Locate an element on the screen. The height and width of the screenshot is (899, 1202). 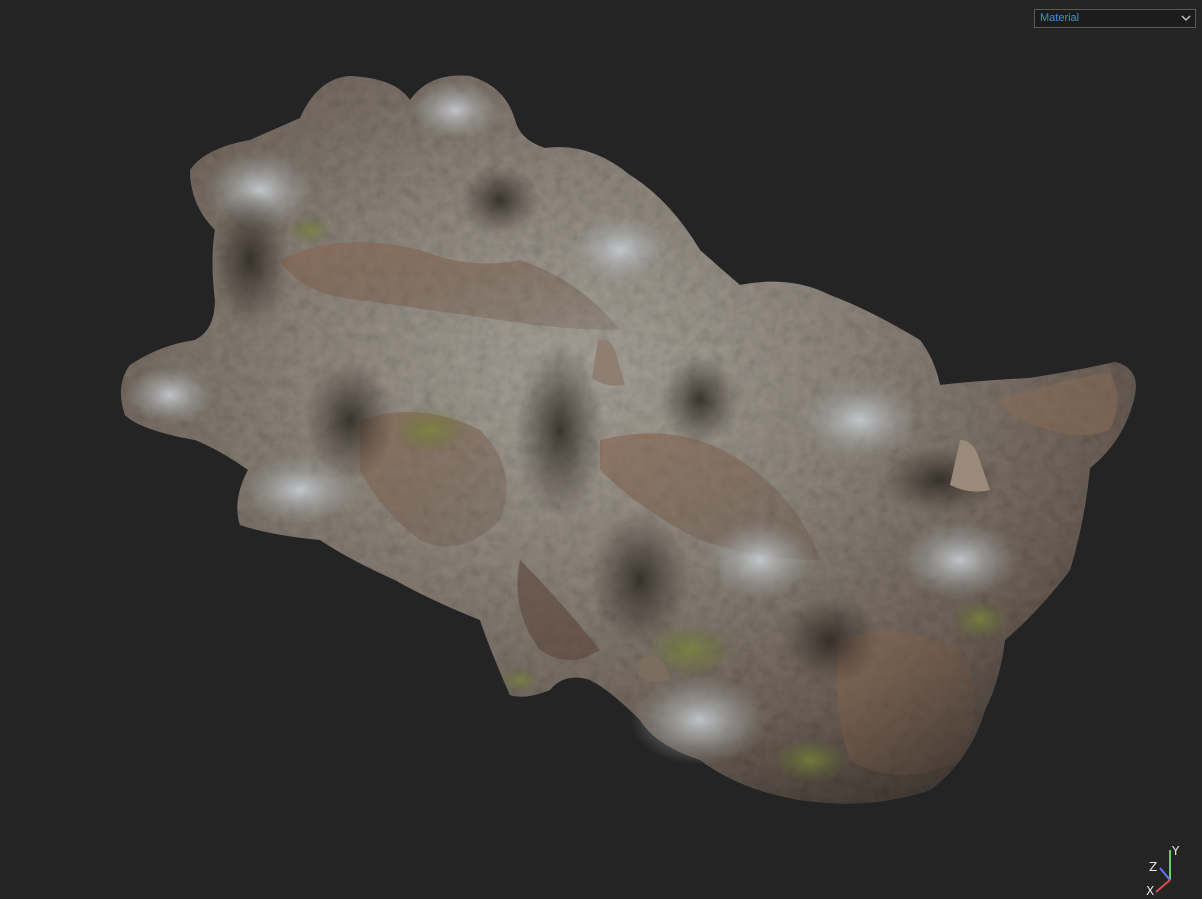
axis-gizmo: Y Z X is located at coordinates (1163, 869).